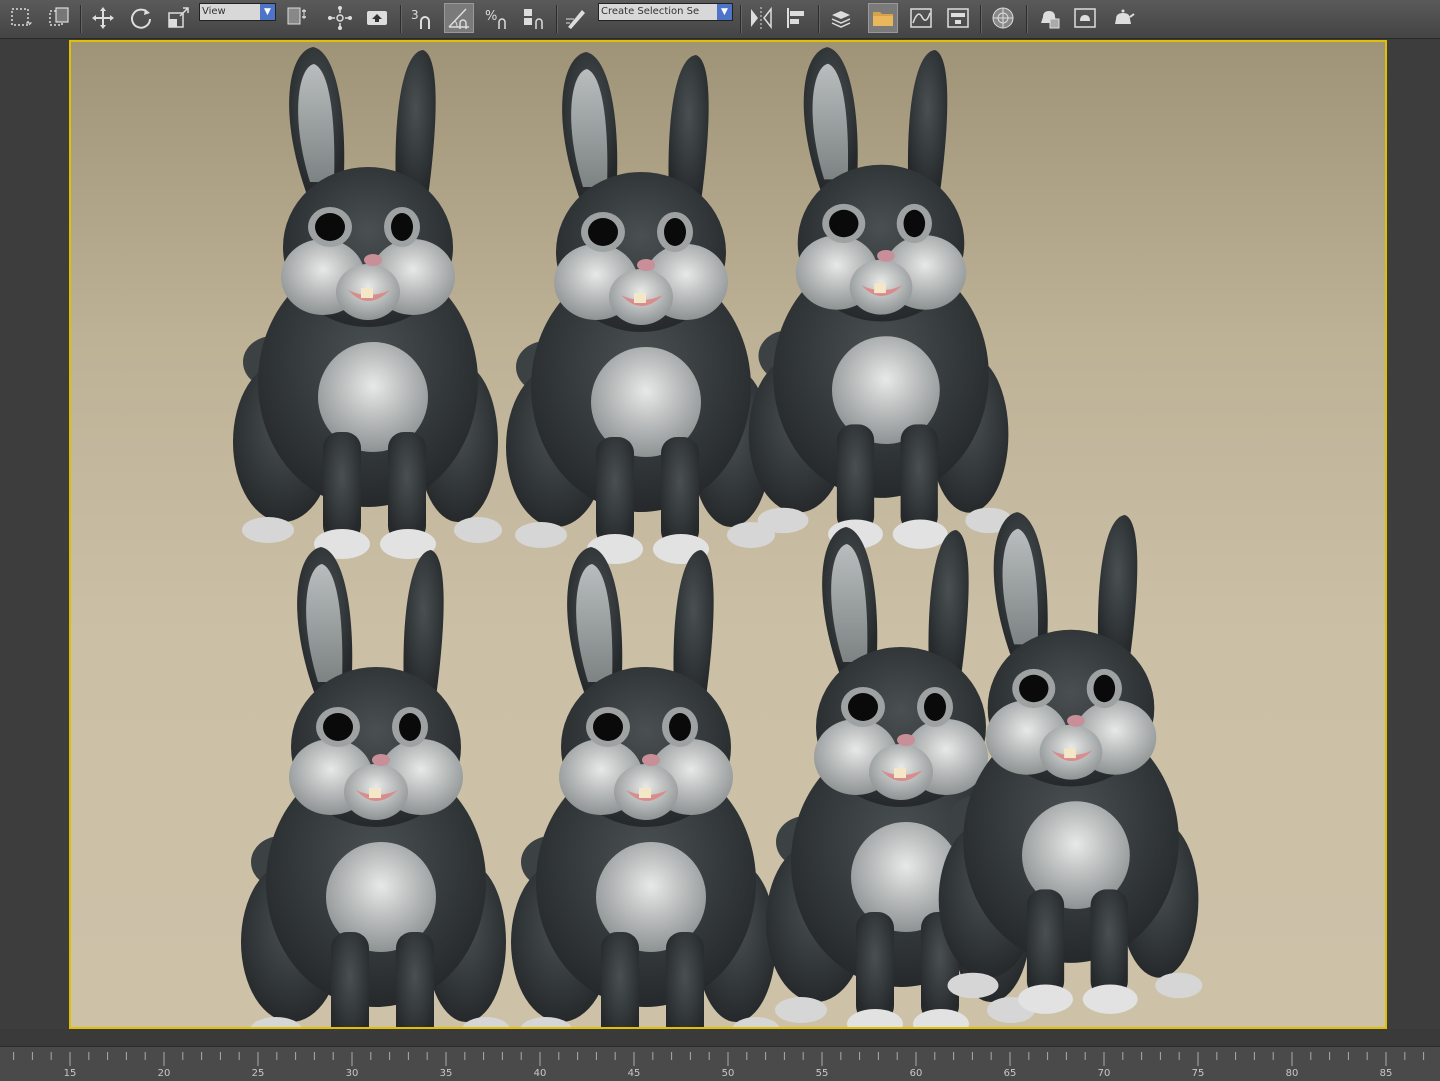  I want to click on material-editor-icon, so click(1003, 18).